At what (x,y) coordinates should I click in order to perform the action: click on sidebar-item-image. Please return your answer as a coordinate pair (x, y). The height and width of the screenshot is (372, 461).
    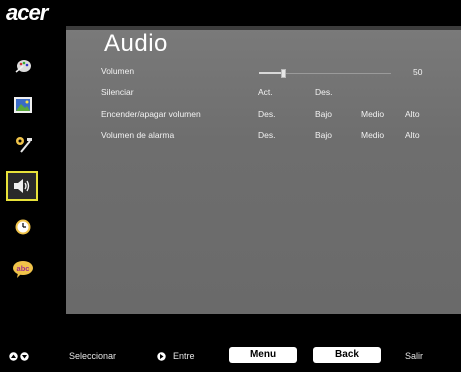
    Looking at the image, I should click on (23, 105).